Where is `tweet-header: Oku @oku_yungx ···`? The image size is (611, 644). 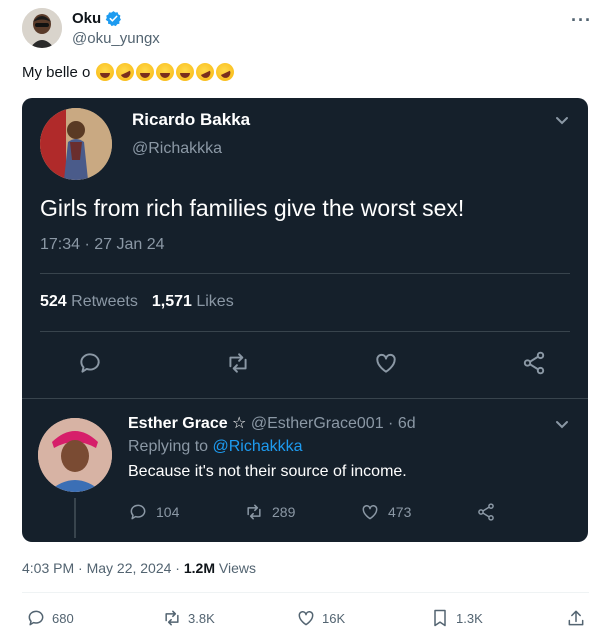
tweet-header: Oku @oku_yungx ··· is located at coordinates (307, 29).